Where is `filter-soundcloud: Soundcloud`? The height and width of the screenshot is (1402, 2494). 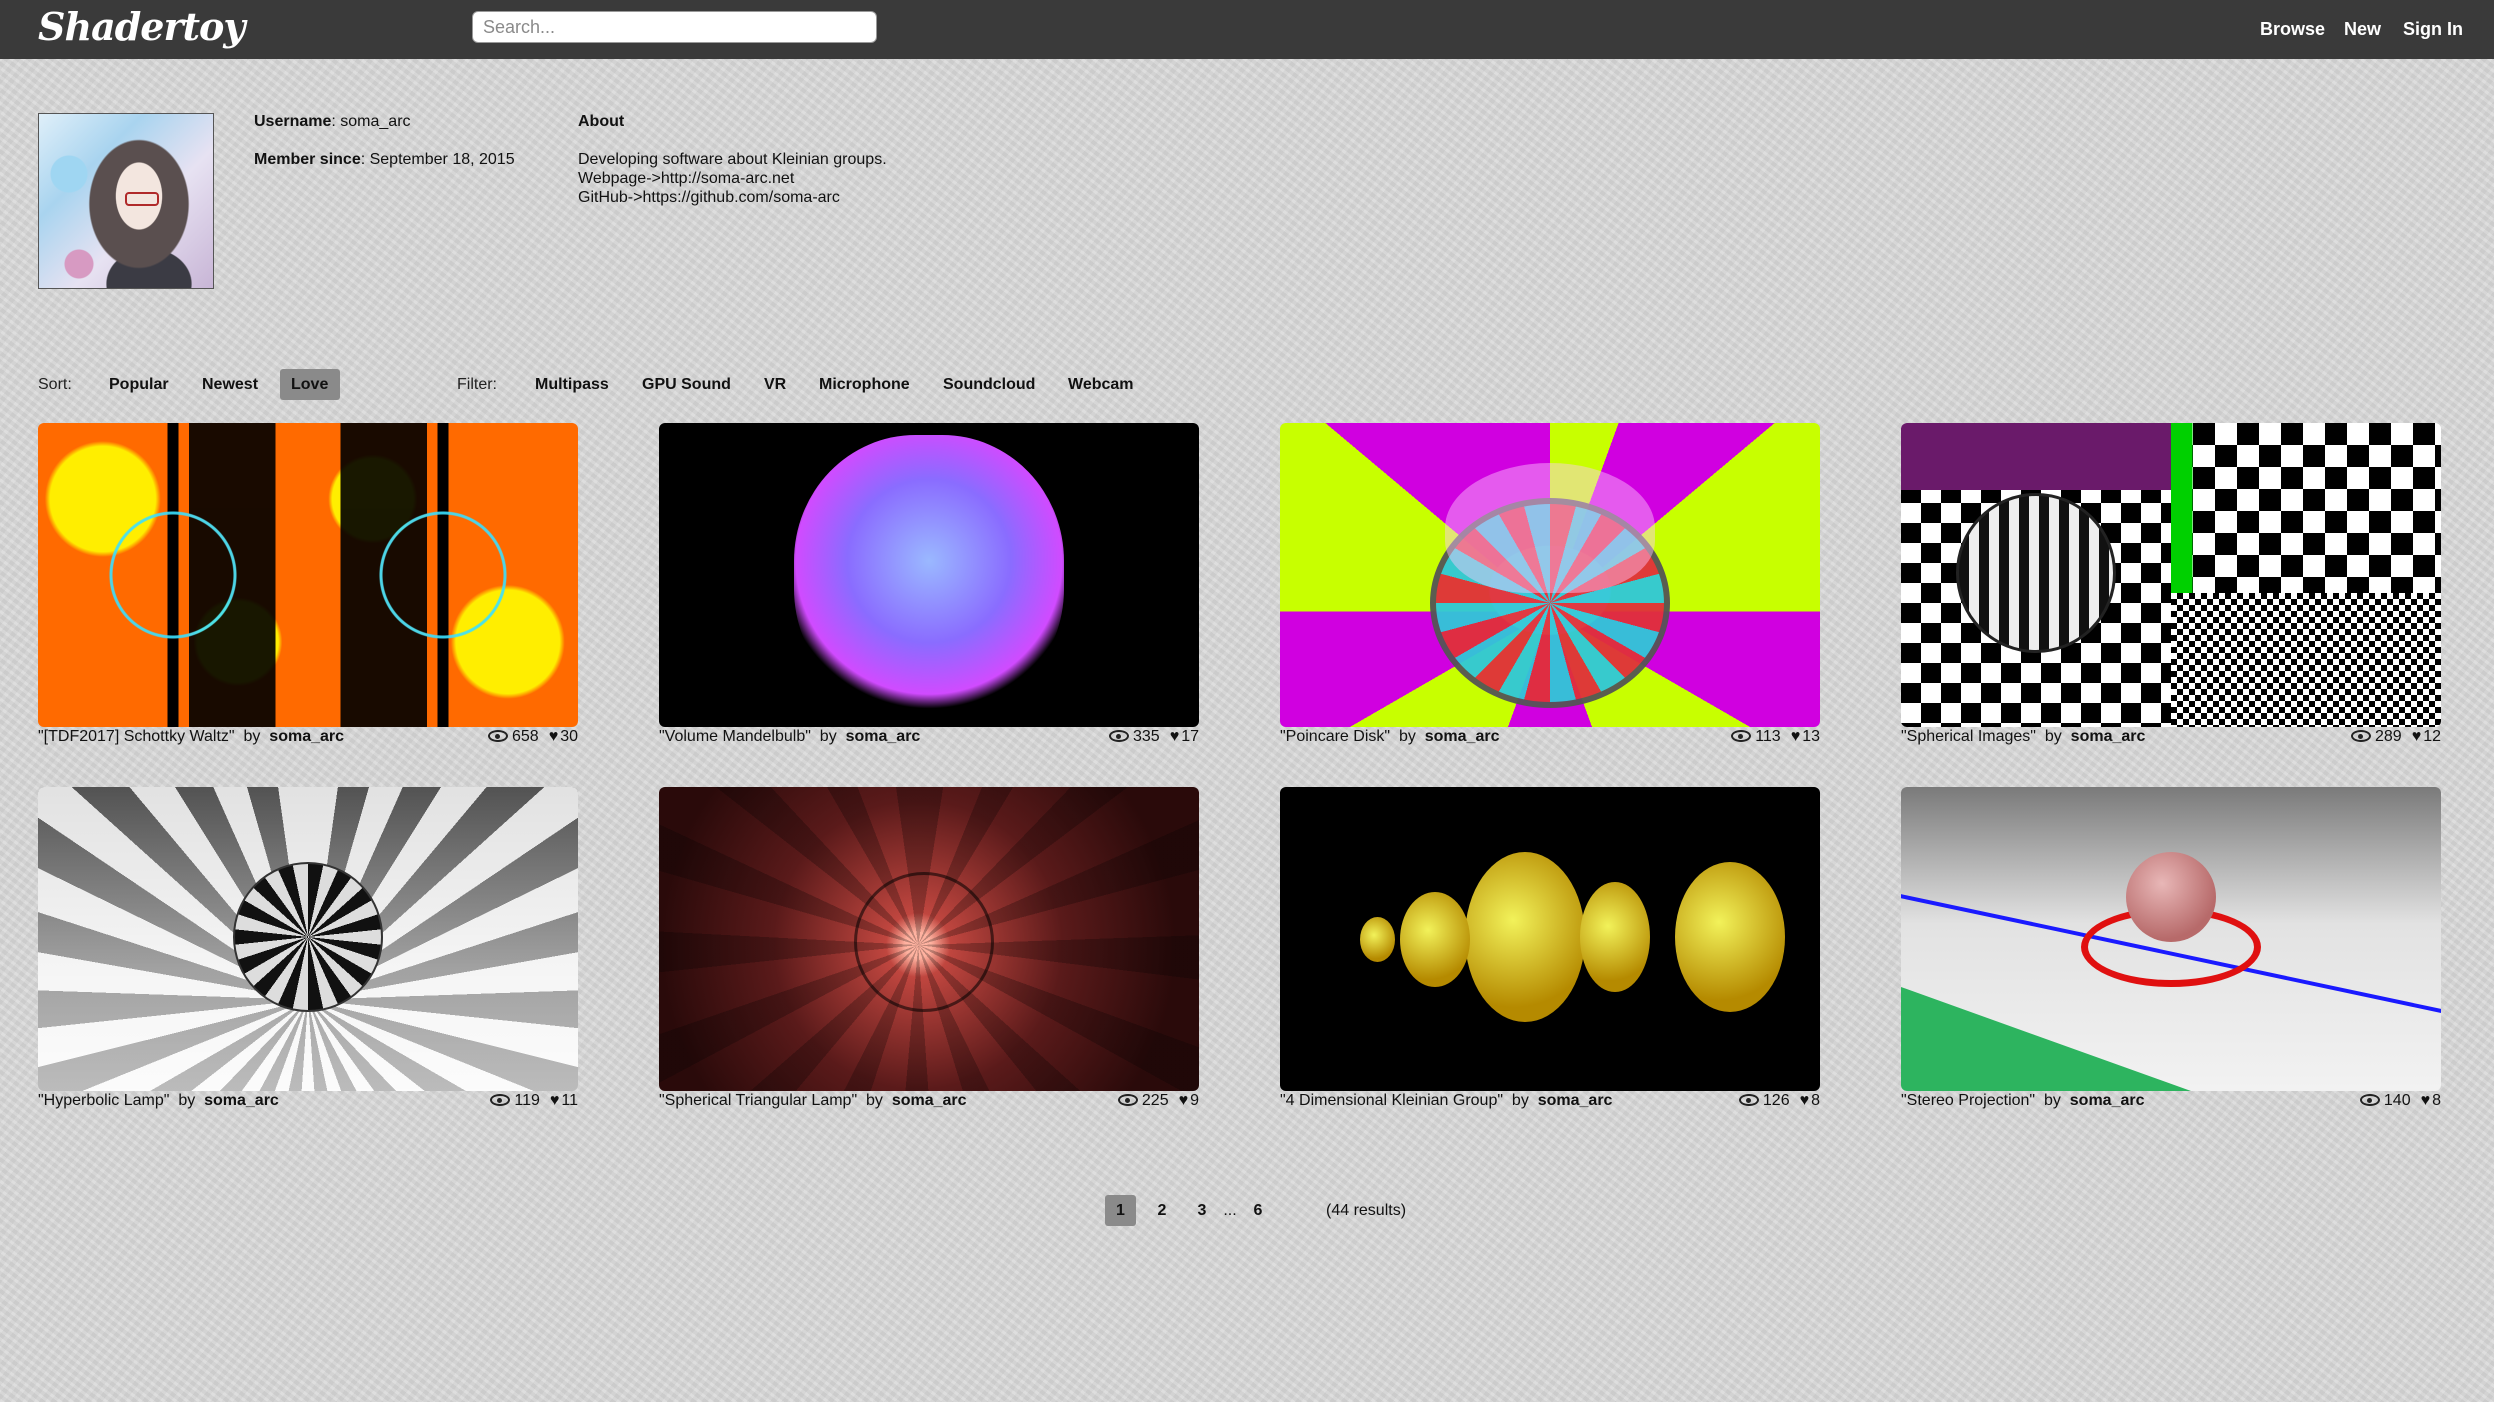 filter-soundcloud: Soundcloud is located at coordinates (989, 385).